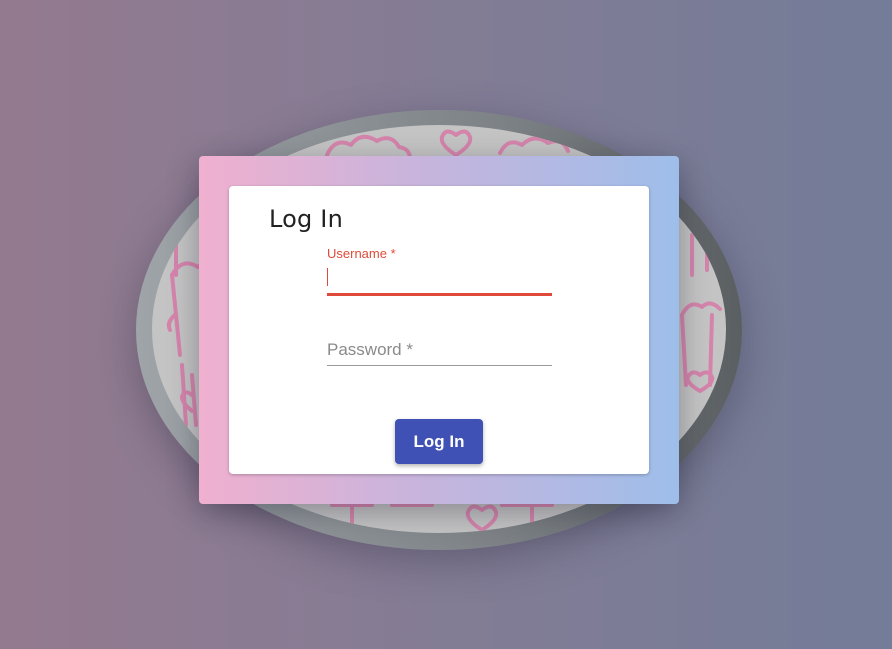 This screenshot has height=649, width=892. Describe the element at coordinates (439, 349) in the screenshot. I see `password-field: Password *` at that location.